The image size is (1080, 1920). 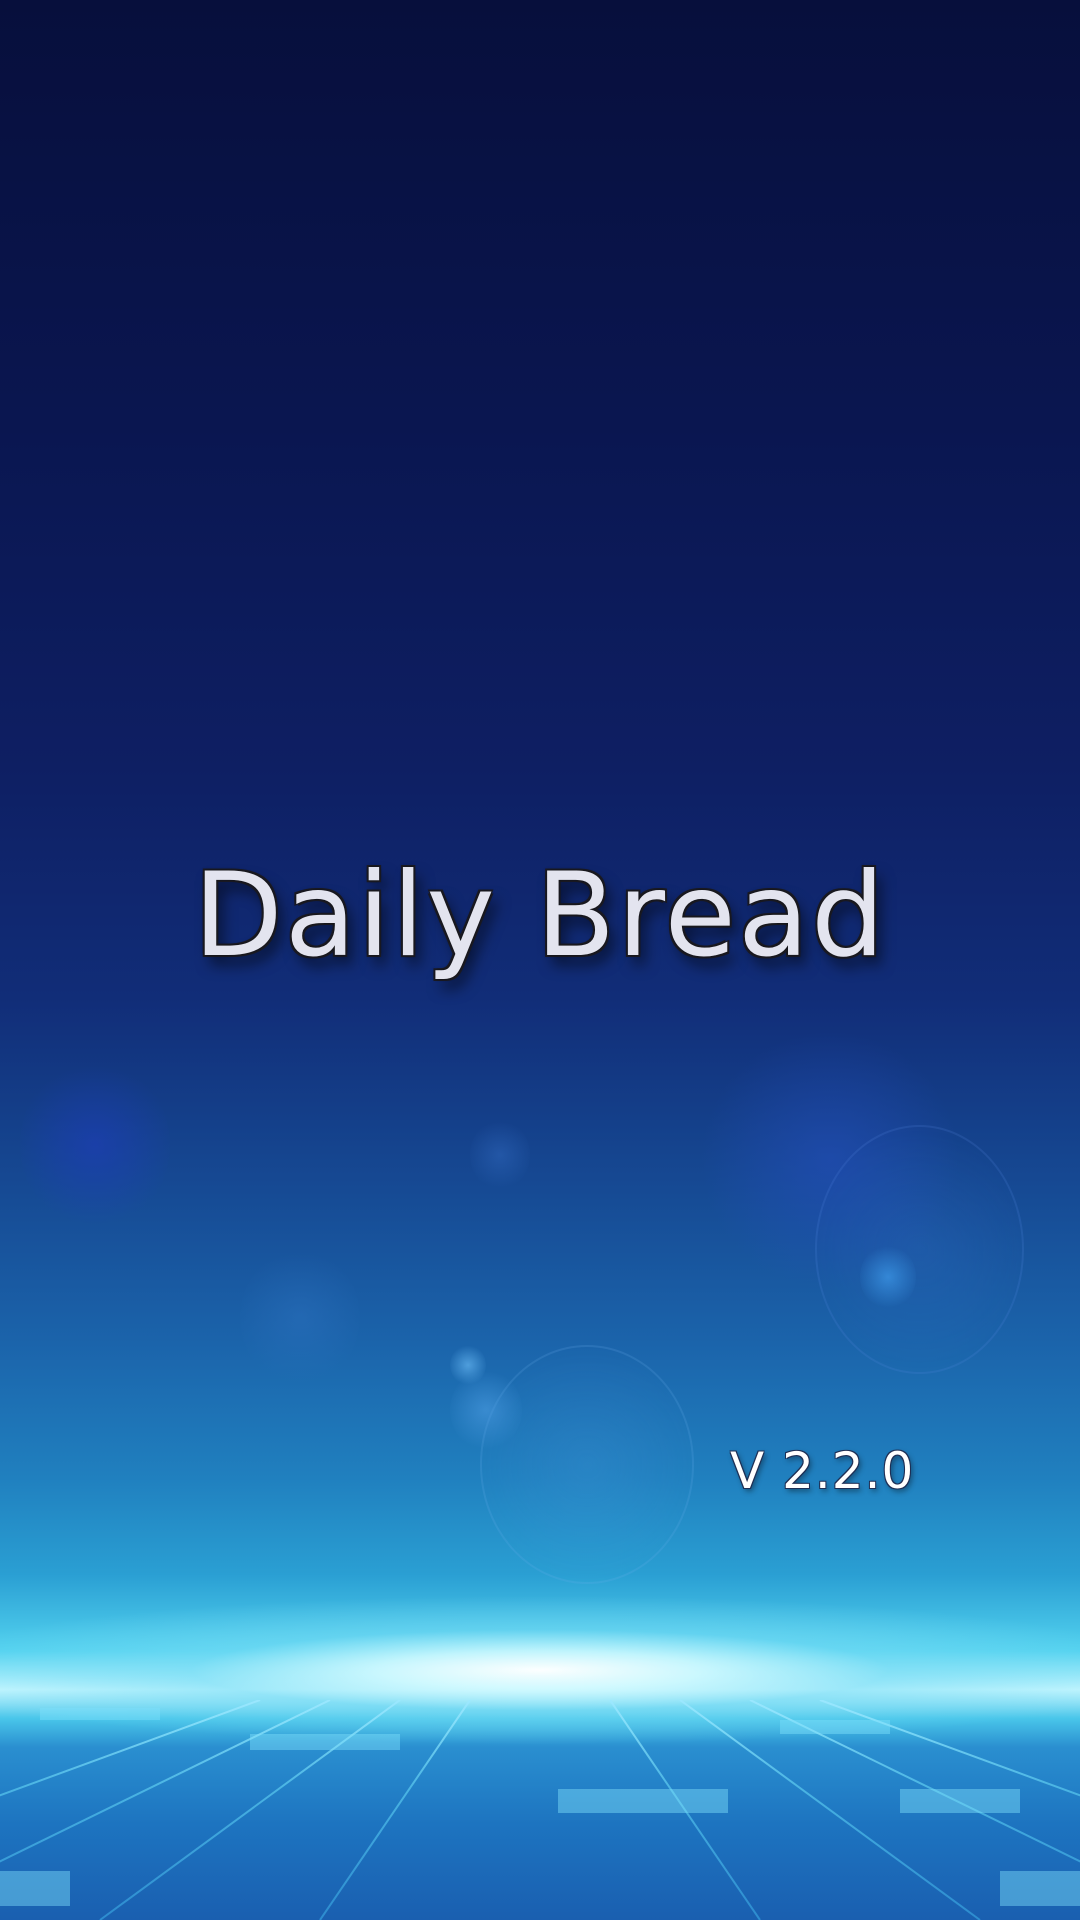 I want to click on version-label: V 2.2.0, so click(x=822, y=1471).